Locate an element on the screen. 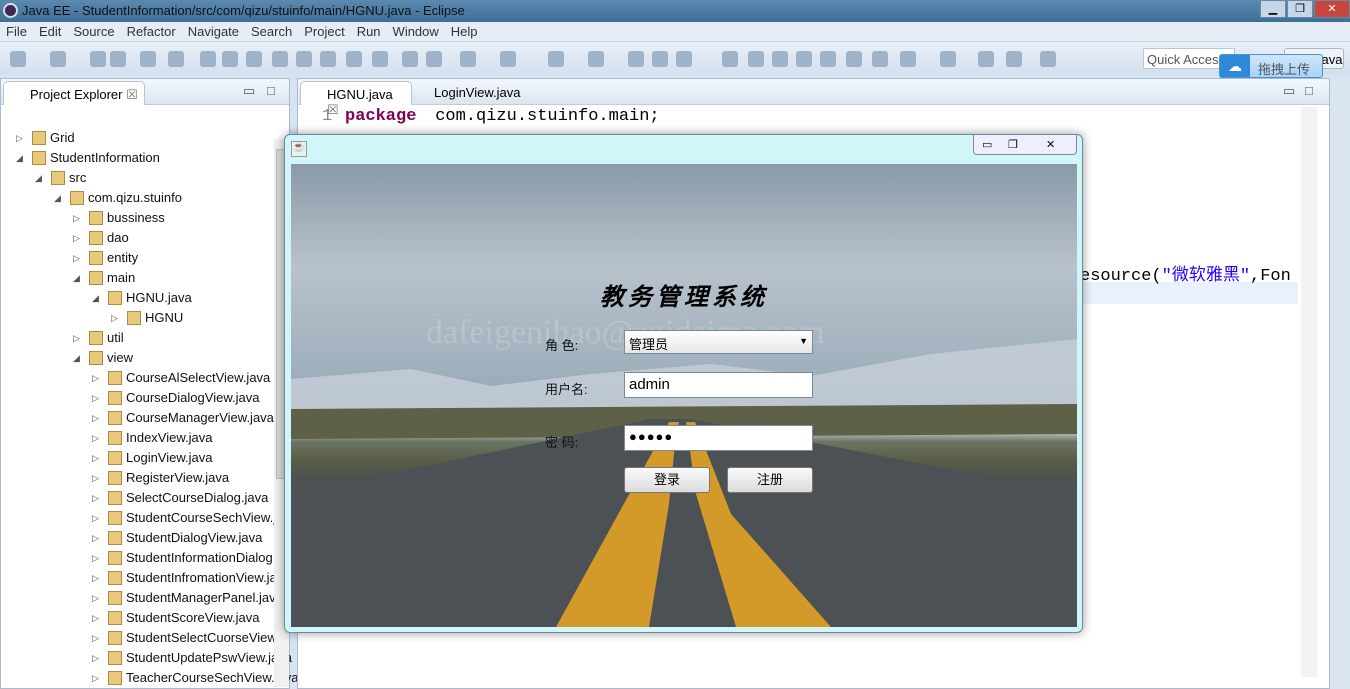 Image resolution: width=1350 pixels, height=689 pixels. tree-item: ▷ SelectCourseDialog.java is located at coordinates (180, 498).